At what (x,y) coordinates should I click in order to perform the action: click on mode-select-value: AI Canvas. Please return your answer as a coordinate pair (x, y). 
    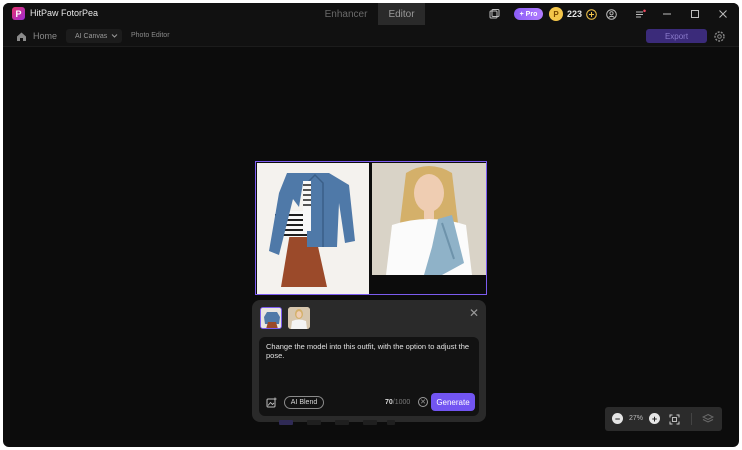
    Looking at the image, I should click on (91, 36).